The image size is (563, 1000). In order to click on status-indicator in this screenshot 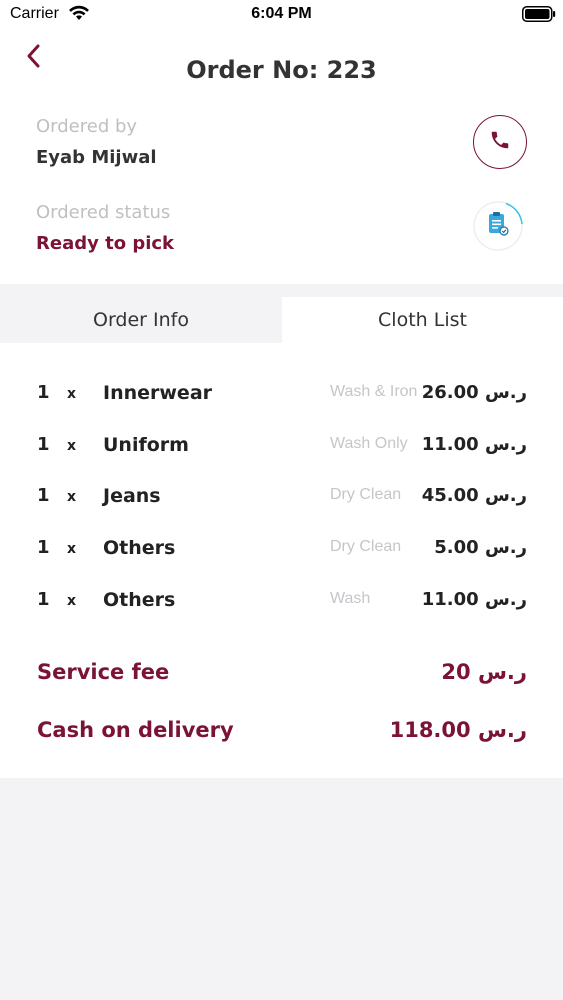, I will do `click(498, 226)`.